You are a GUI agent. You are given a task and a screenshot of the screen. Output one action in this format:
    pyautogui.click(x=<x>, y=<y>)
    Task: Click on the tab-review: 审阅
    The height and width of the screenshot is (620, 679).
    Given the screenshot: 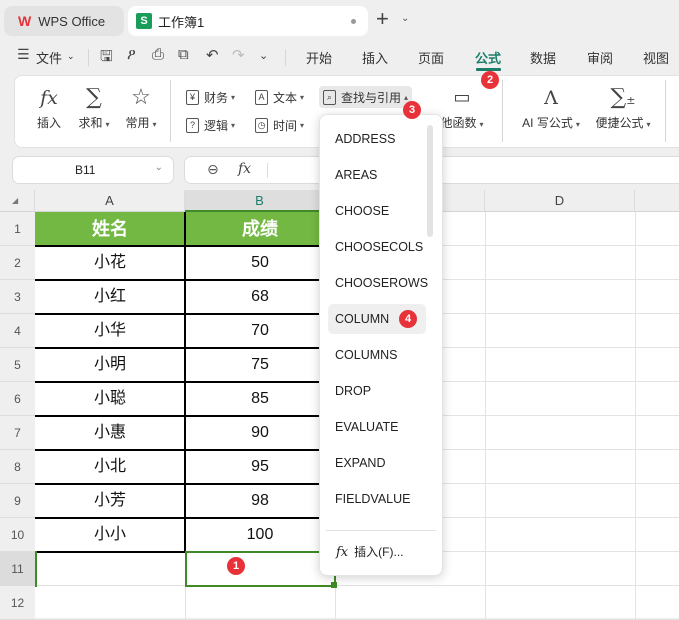 What is the action you would take?
    pyautogui.click(x=600, y=57)
    